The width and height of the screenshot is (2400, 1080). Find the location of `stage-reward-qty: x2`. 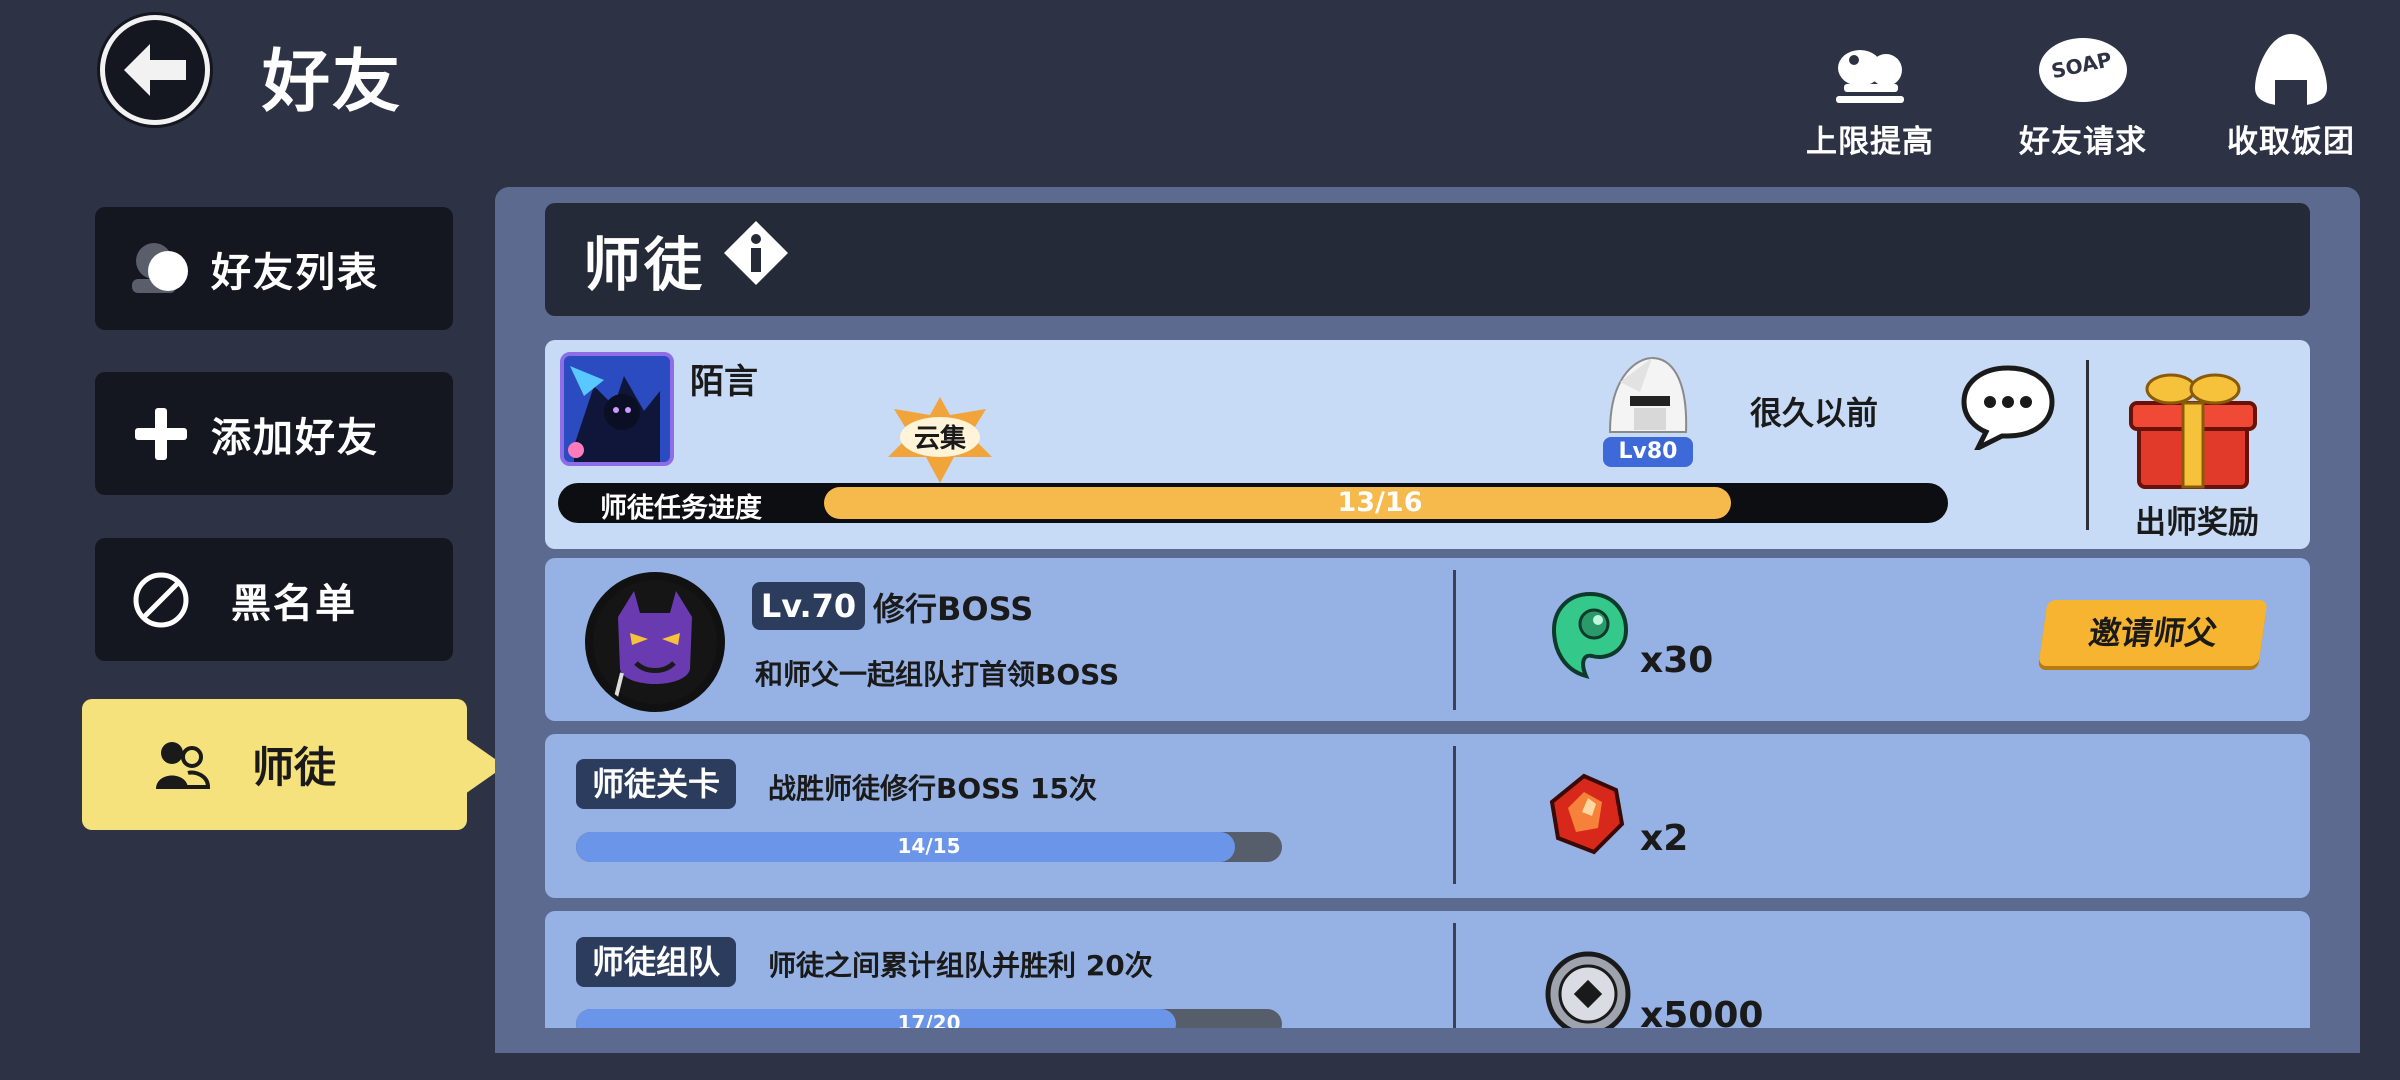

stage-reward-qty: x2 is located at coordinates (1664, 838).